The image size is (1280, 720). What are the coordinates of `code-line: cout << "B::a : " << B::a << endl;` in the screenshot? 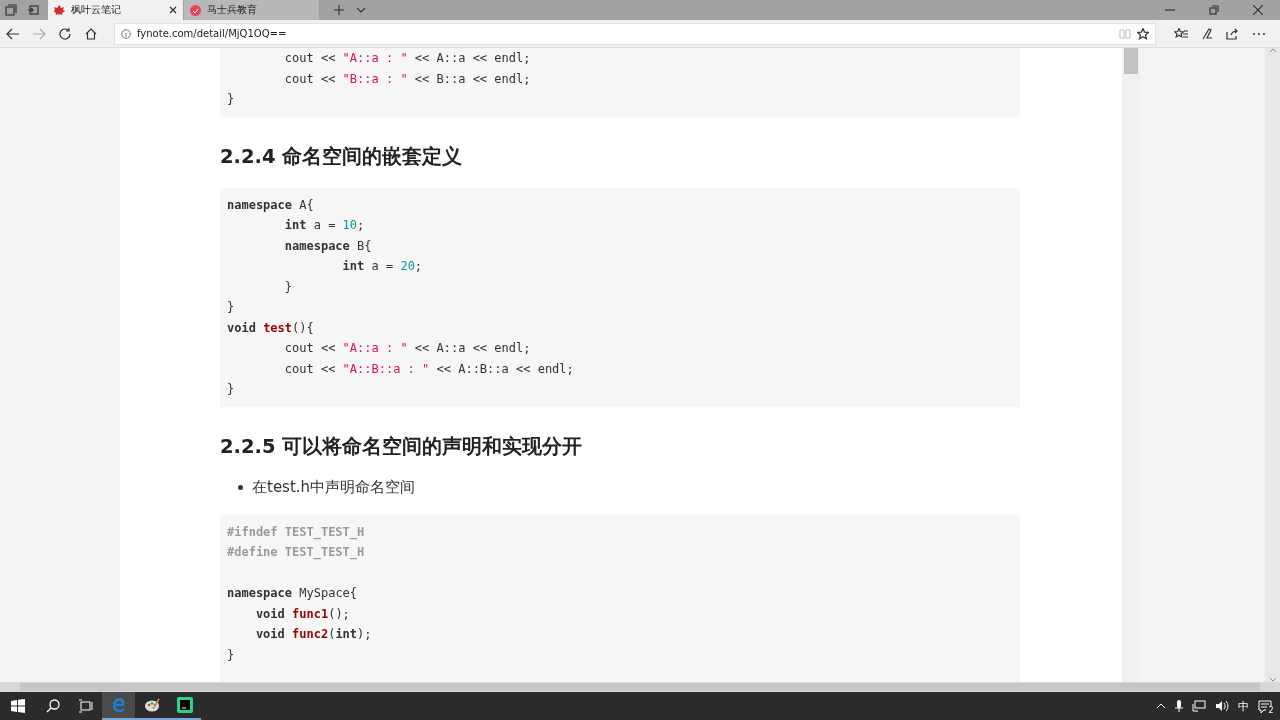 It's located at (407, 78).